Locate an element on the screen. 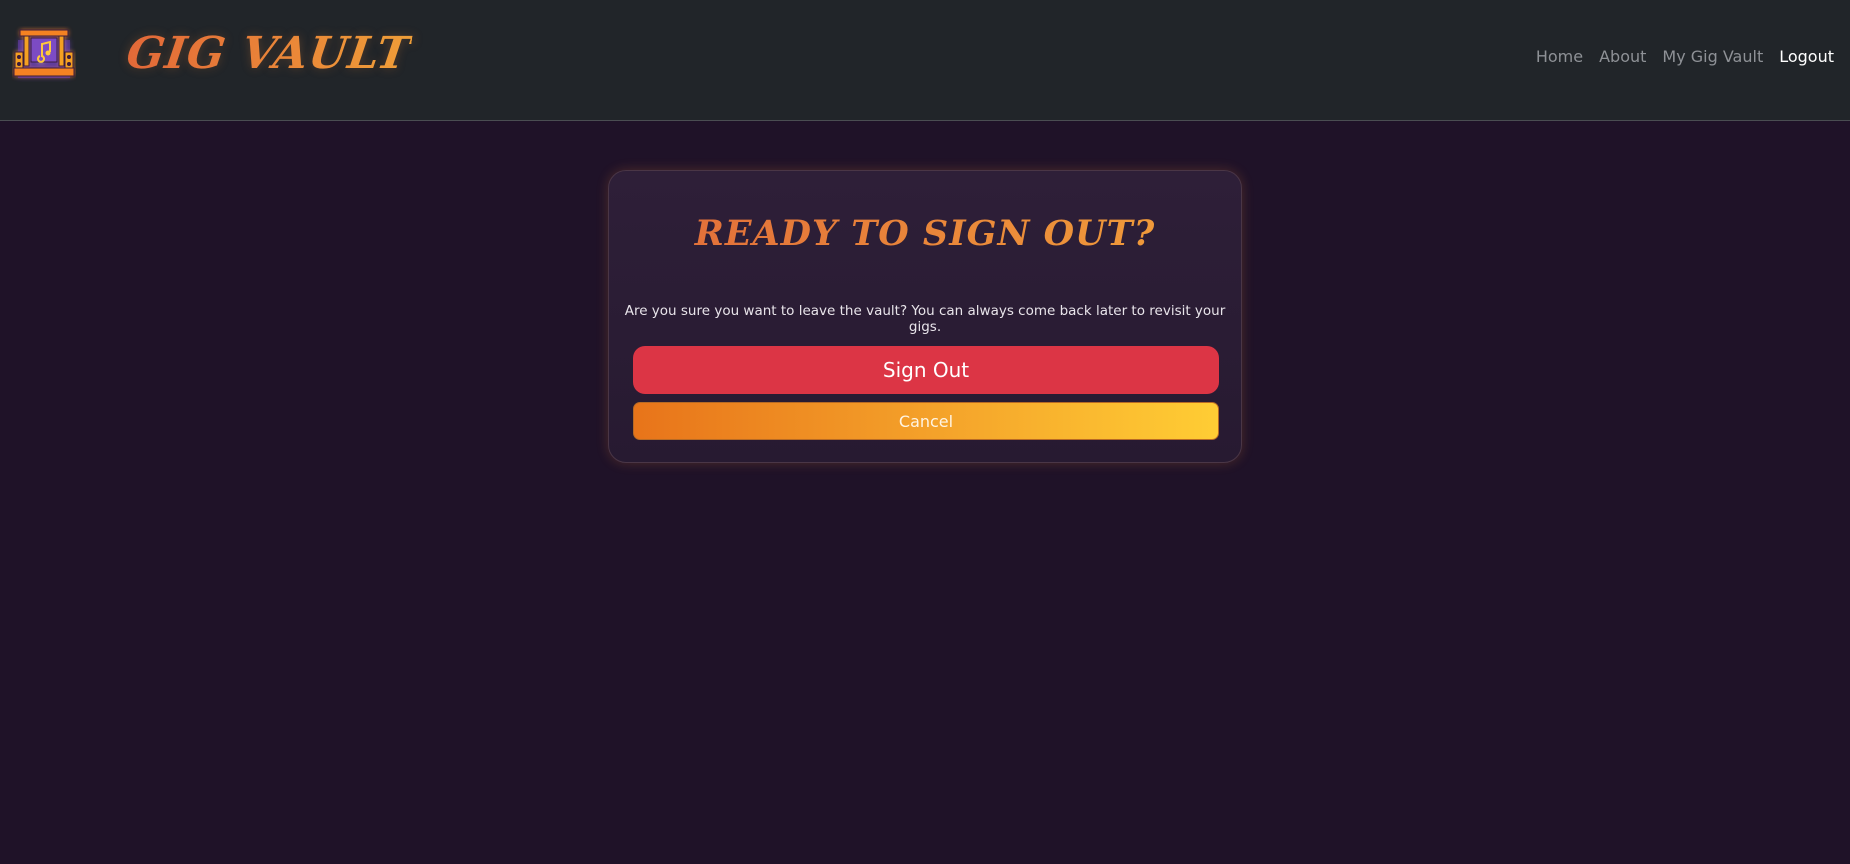 This screenshot has height=864, width=1850. sign-out-button: Sign Out is located at coordinates (926, 370).